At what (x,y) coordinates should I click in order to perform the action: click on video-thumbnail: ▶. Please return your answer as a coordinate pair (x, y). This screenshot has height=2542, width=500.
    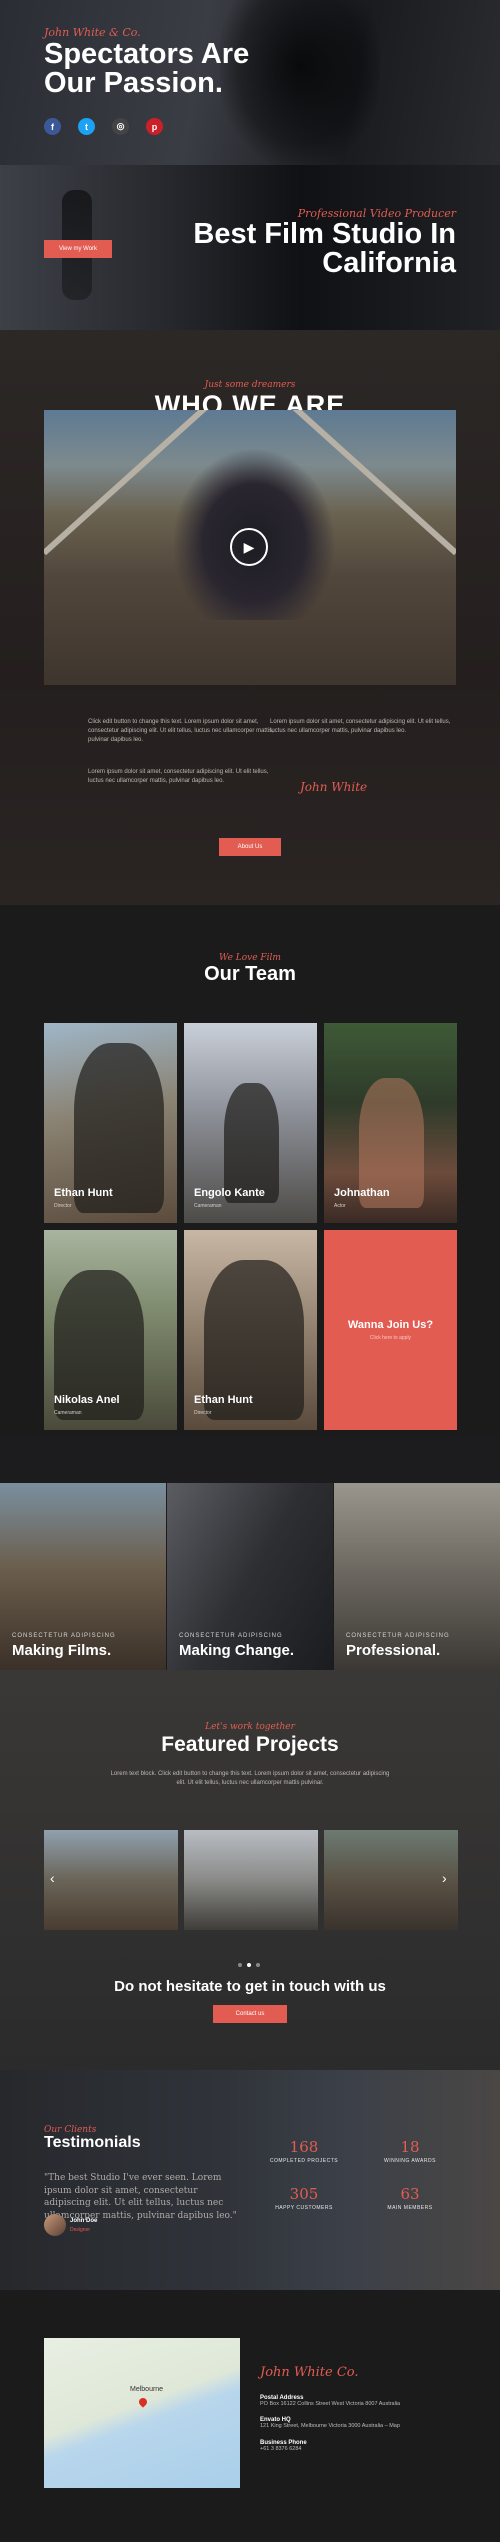
    Looking at the image, I should click on (250, 547).